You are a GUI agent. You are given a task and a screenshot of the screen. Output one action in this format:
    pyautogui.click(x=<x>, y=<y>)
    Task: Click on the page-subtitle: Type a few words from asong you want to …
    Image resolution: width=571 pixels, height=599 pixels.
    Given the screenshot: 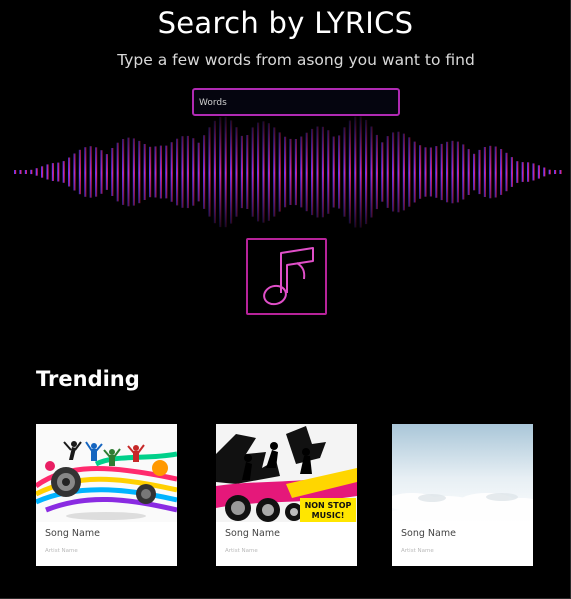 What is the action you would take?
    pyautogui.click(x=296, y=60)
    